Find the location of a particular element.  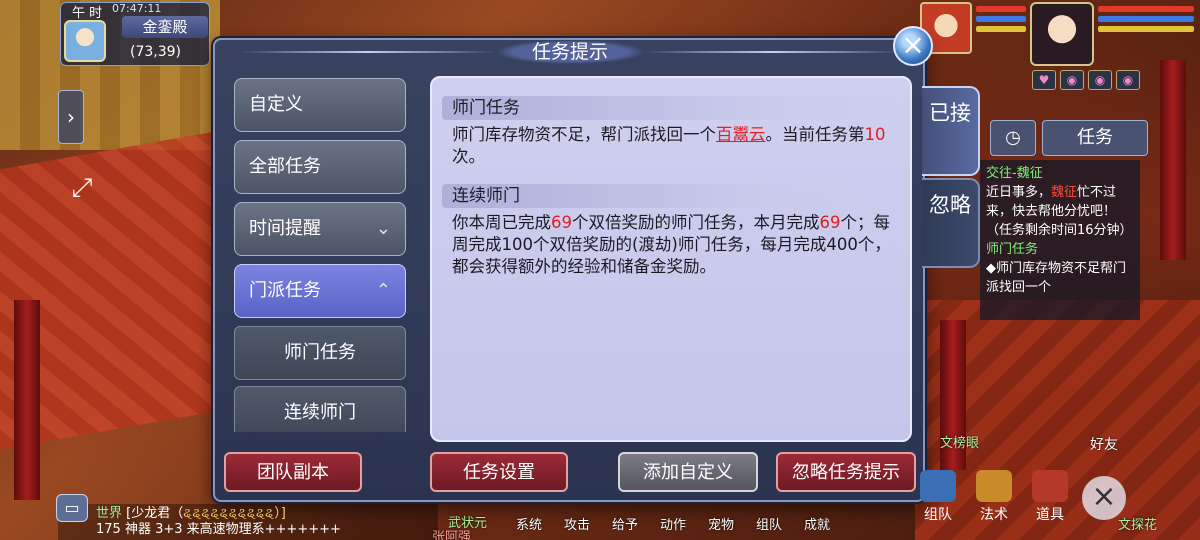

map-name: 金銮殿 is located at coordinates (165, 27).